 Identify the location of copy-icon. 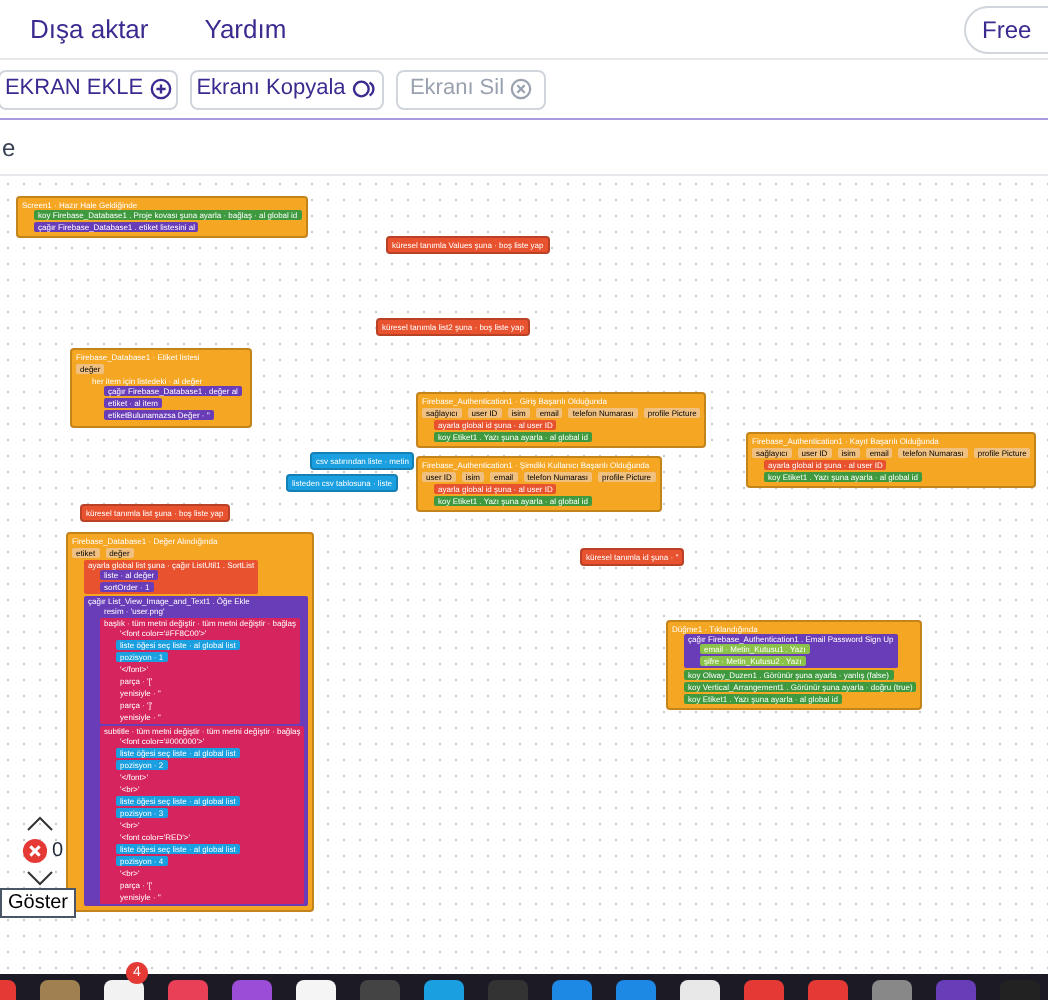
(364, 89).